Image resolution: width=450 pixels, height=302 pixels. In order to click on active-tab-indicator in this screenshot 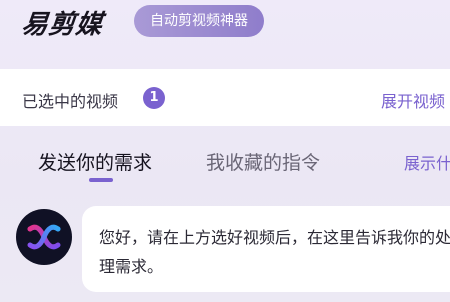, I will do `click(101, 180)`.